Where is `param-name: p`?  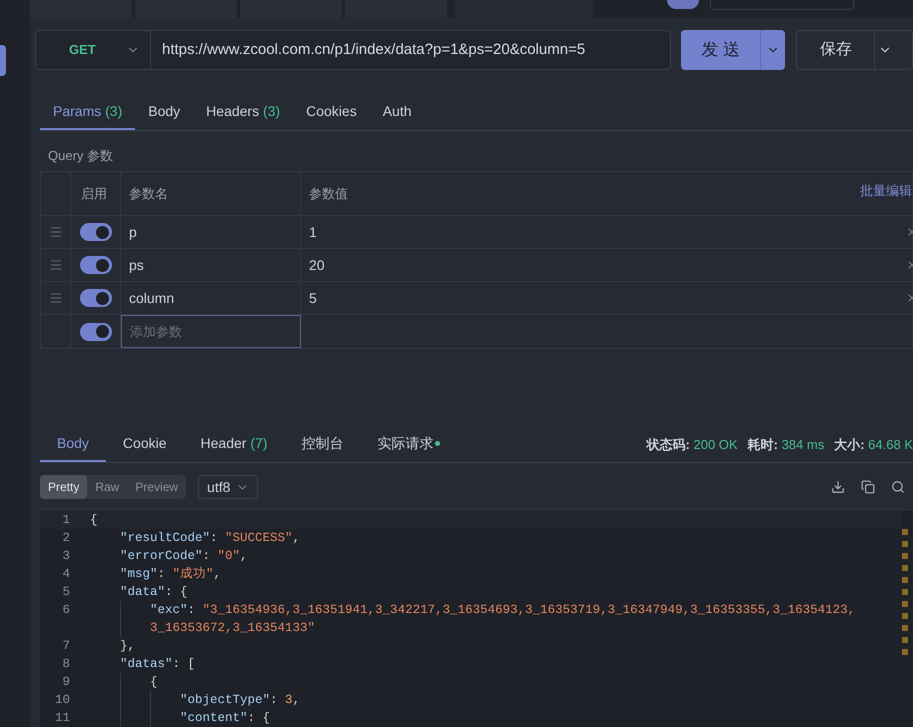
param-name: p is located at coordinates (211, 232).